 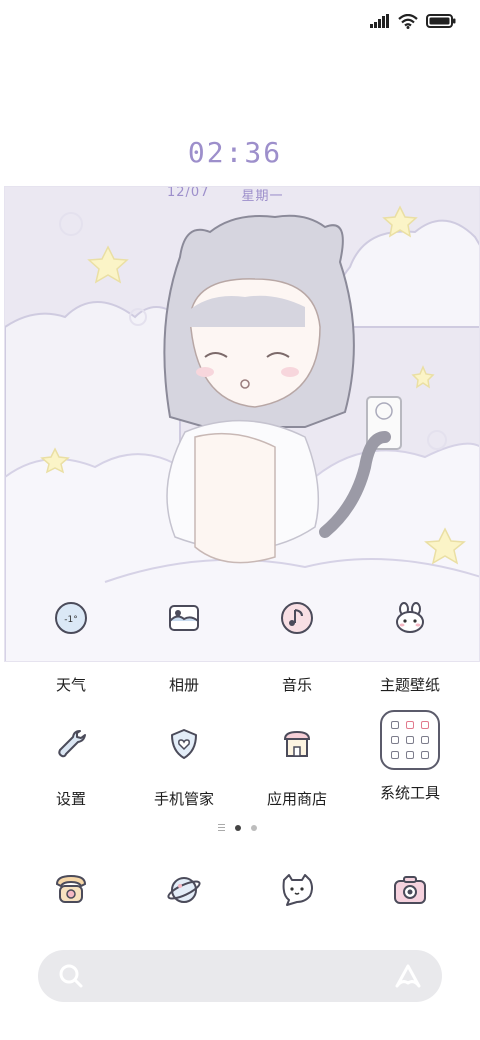 What do you see at coordinates (410, 645) in the screenshot?
I see `app-theme: 主题壁纸` at bounding box center [410, 645].